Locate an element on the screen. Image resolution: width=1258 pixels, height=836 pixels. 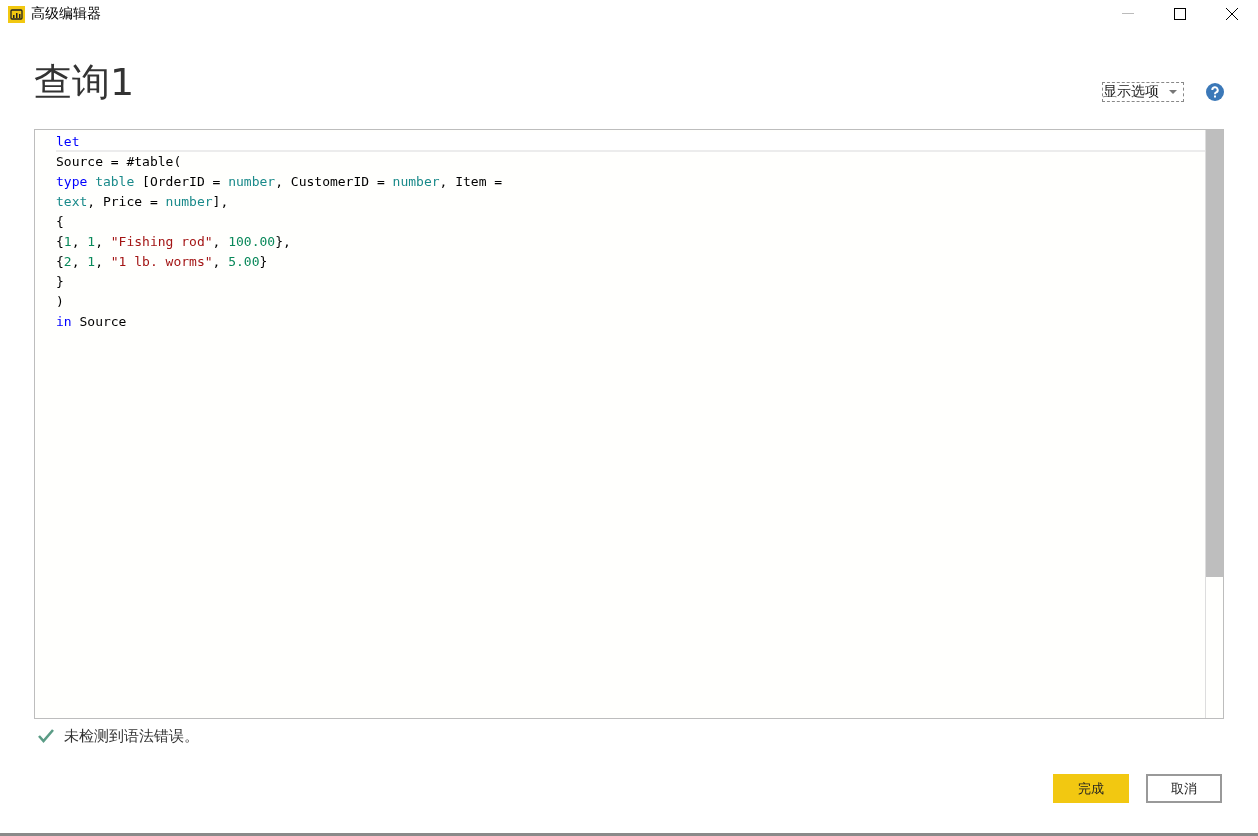
code-line: Source = #table( is located at coordinates (119, 162).